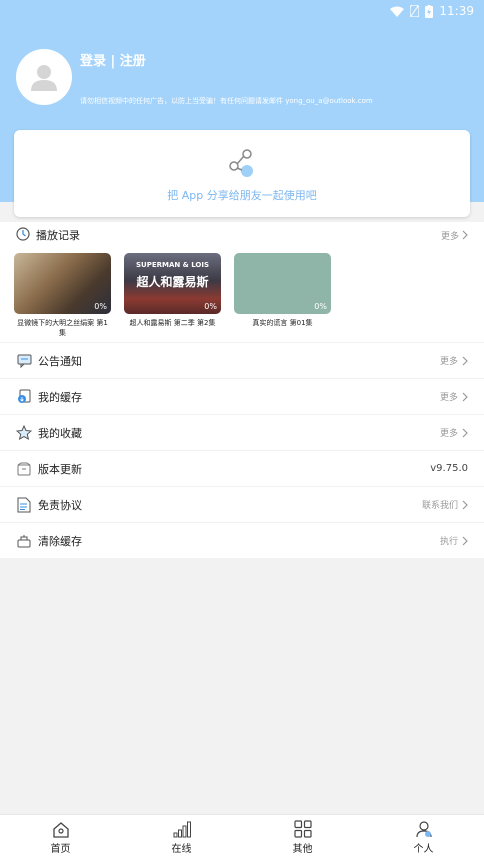 This screenshot has width=484, height=860. I want to click on history-thumbnail: SUPERMAN & LOIS 超人和露易斯 0%, so click(172, 283).